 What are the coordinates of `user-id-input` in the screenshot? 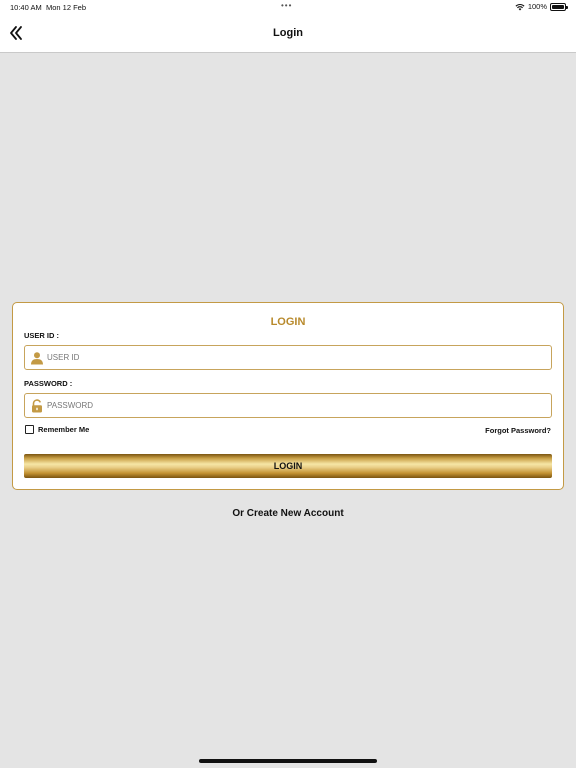 It's located at (297, 357).